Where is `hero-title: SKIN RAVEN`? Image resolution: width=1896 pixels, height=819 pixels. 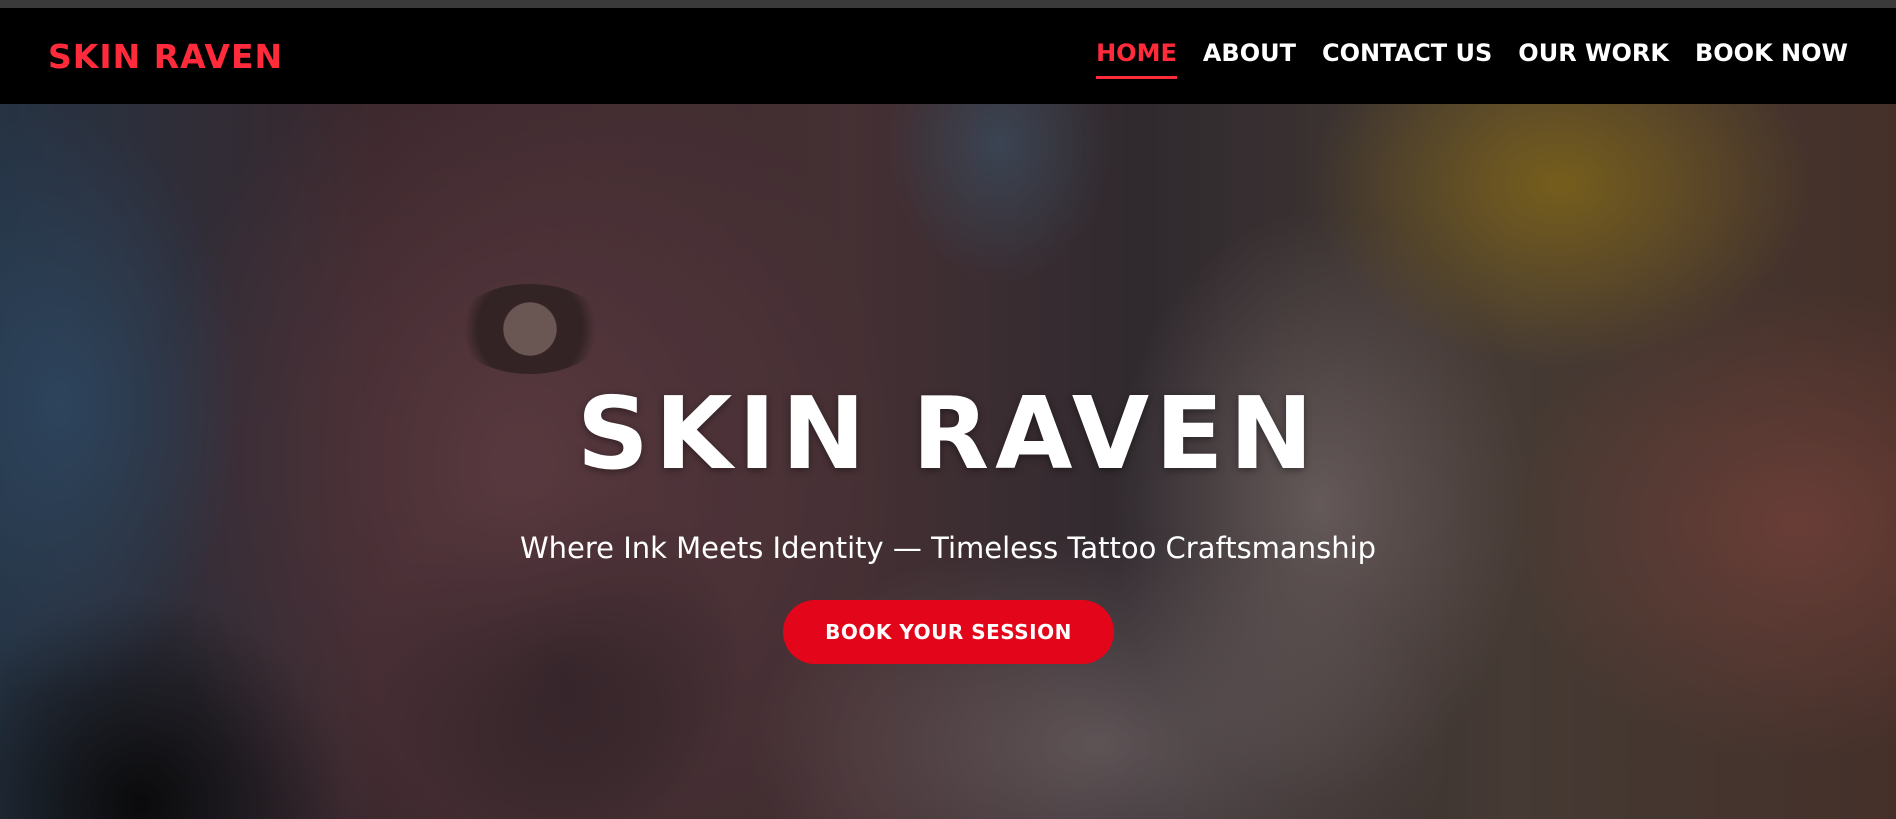 hero-title: SKIN RAVEN is located at coordinates (948, 433).